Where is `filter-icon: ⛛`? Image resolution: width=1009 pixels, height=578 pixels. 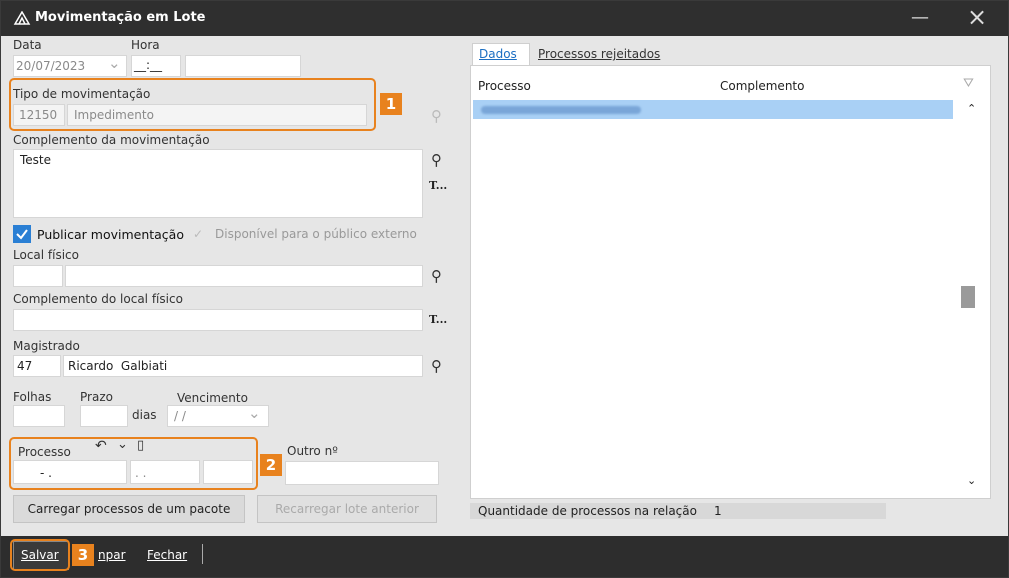 filter-icon: ⛛ is located at coordinates (968, 83).